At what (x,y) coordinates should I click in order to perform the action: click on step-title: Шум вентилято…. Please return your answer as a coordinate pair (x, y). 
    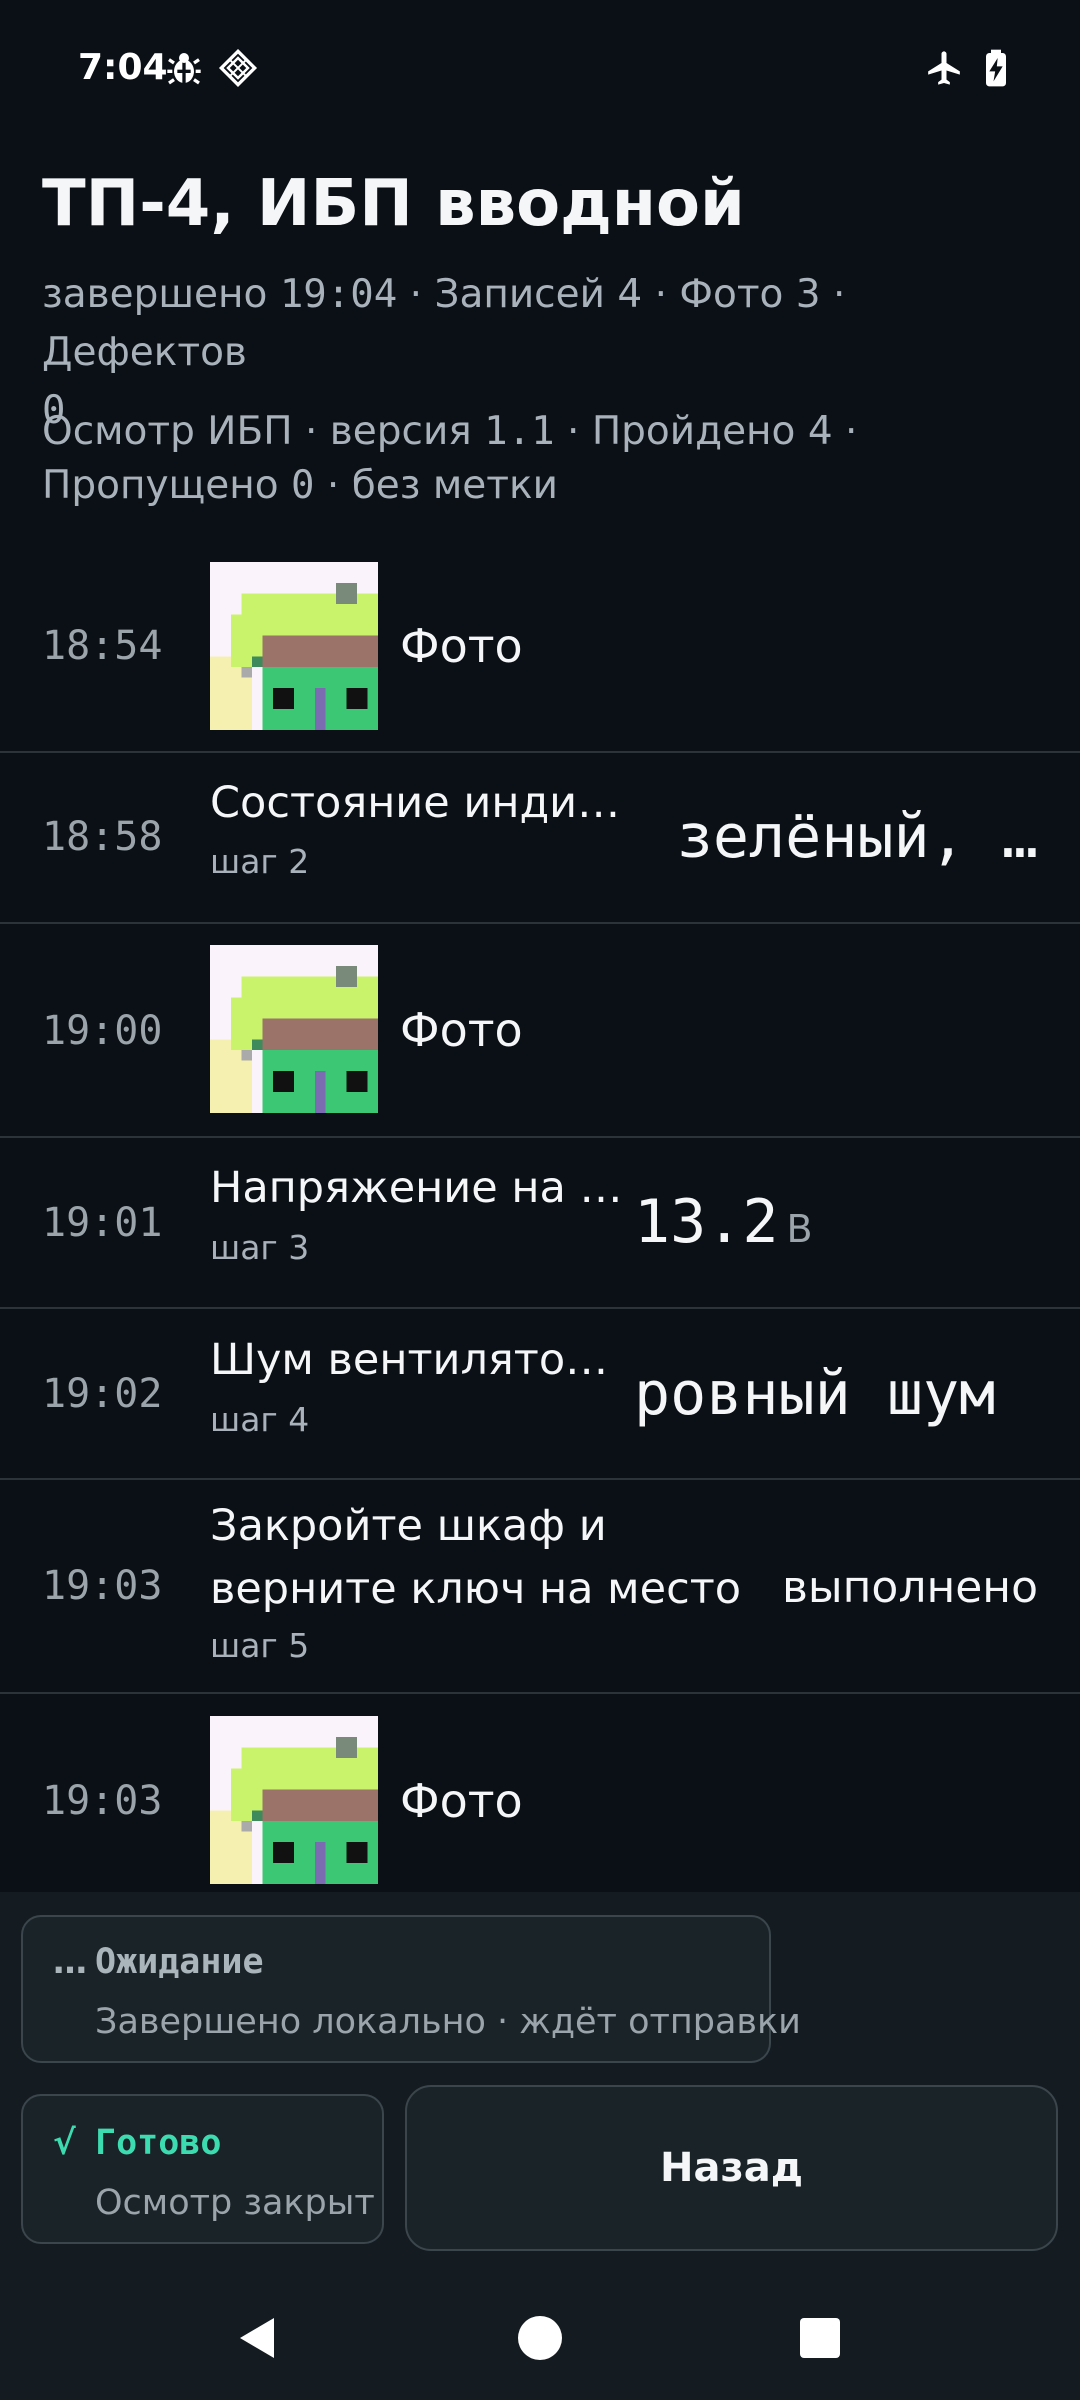
    Looking at the image, I should click on (409, 1360).